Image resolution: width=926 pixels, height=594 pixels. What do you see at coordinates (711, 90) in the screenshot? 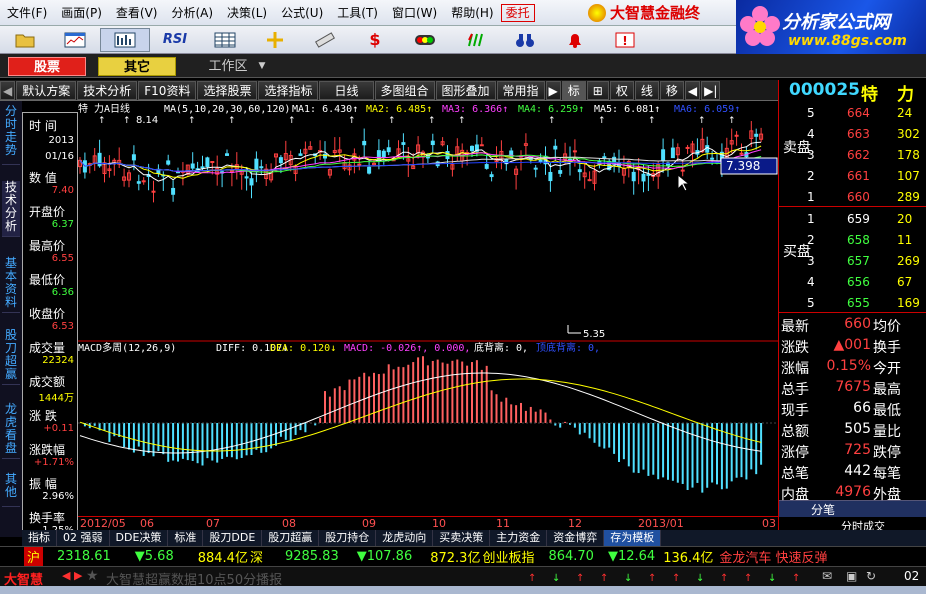
I see `next-page-icon: ▶|` at bounding box center [711, 90].